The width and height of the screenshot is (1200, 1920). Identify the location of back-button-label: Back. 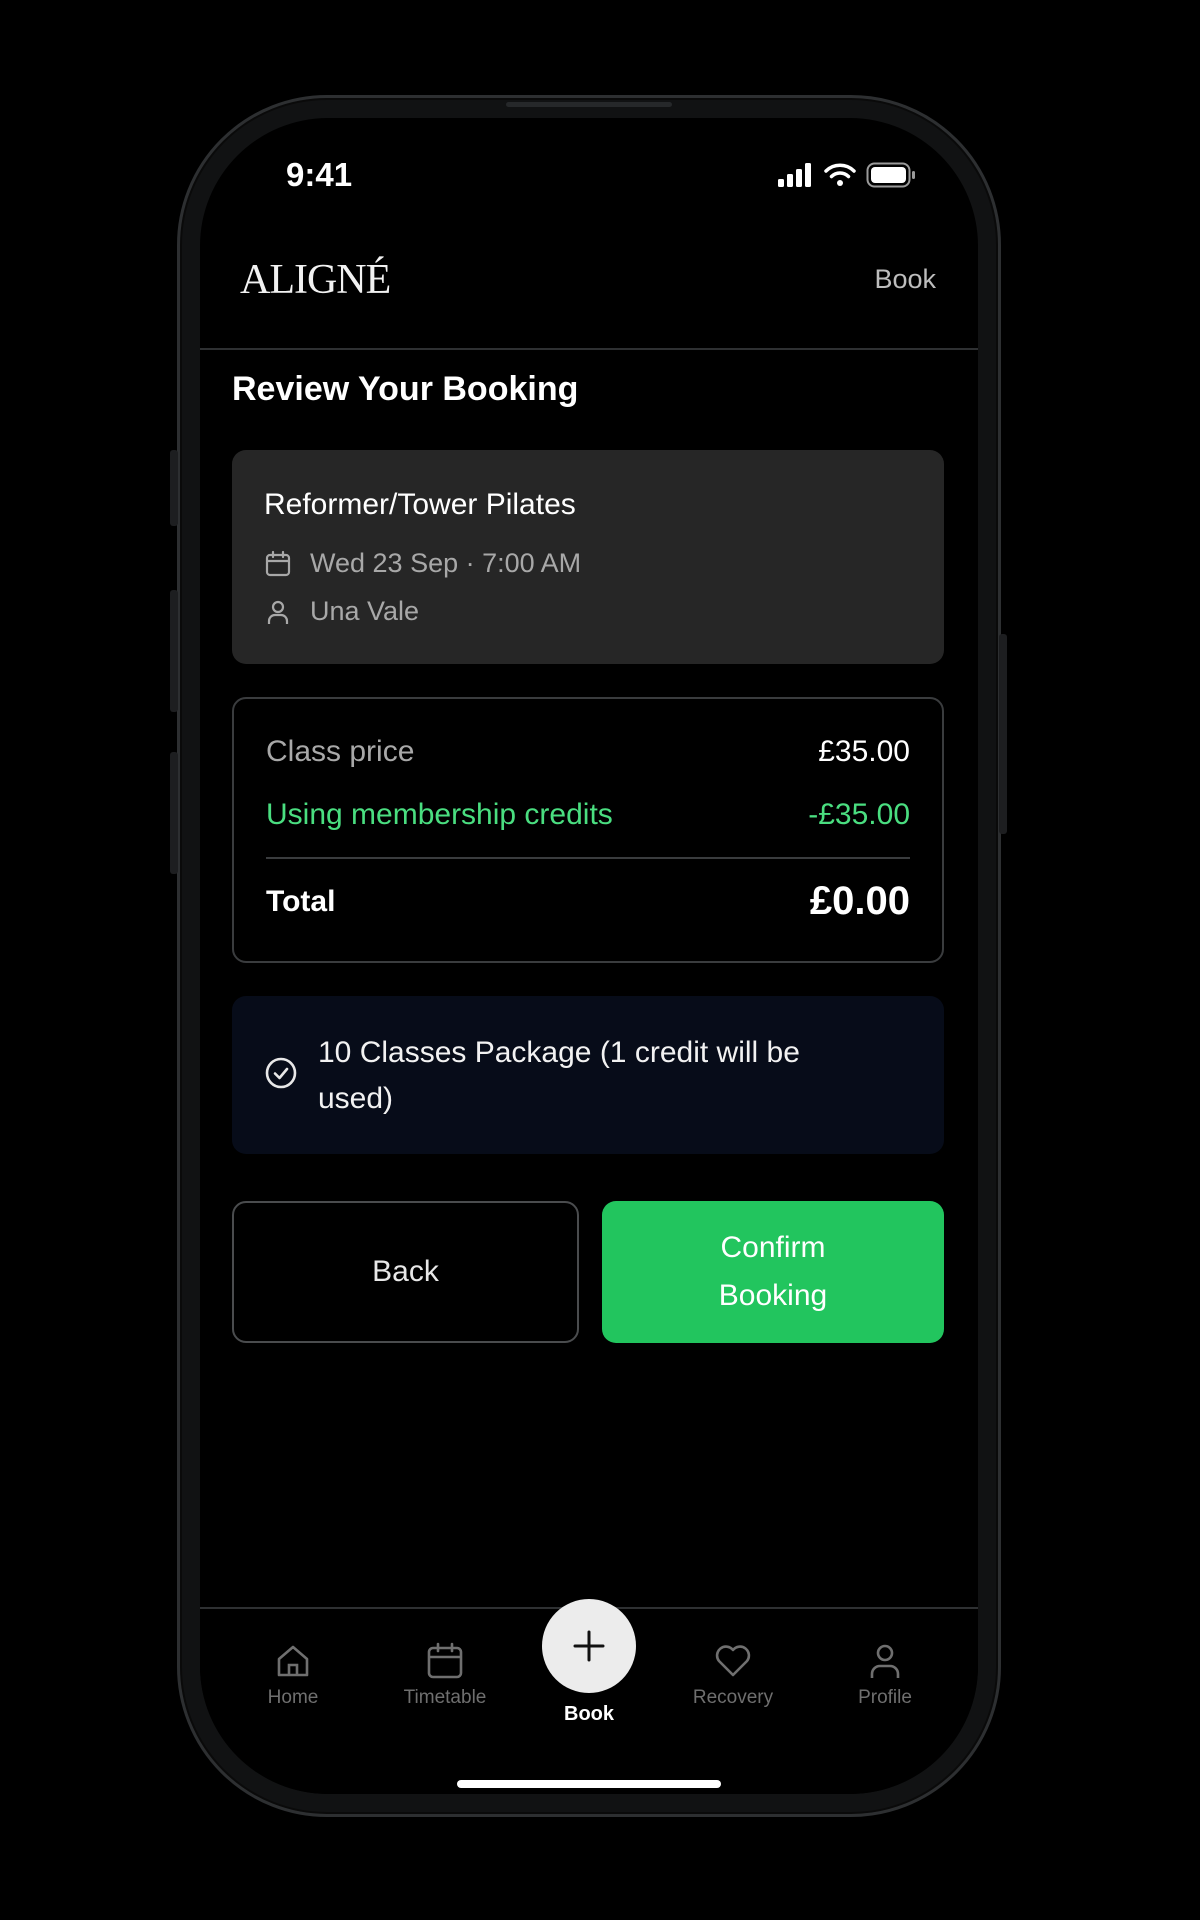
(405, 1271).